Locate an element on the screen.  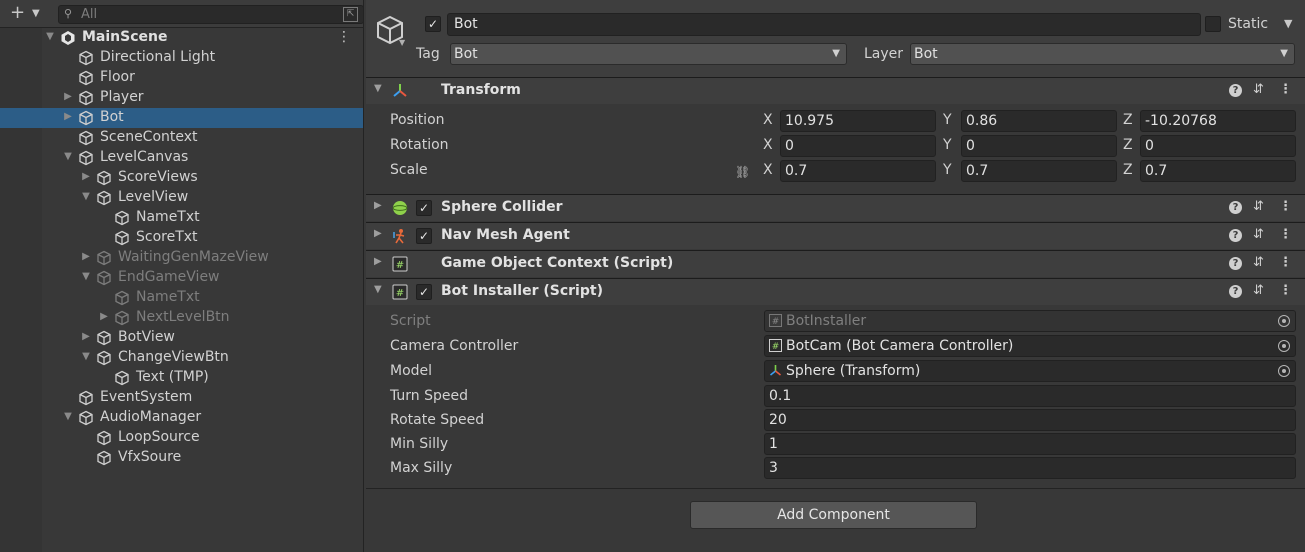
hierarchy-item: Directional Light is located at coordinates (181, 58).